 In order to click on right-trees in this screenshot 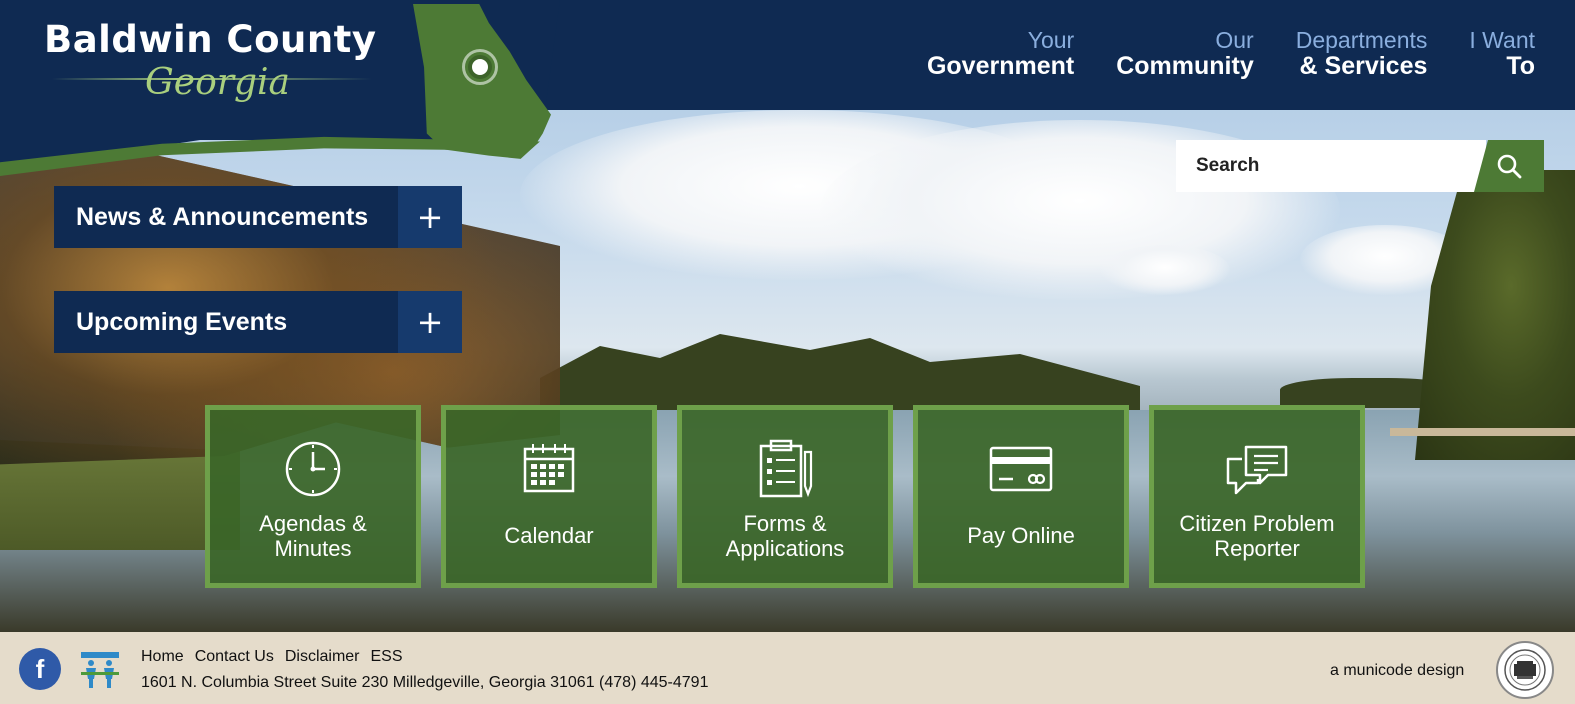, I will do `click(1495, 315)`.